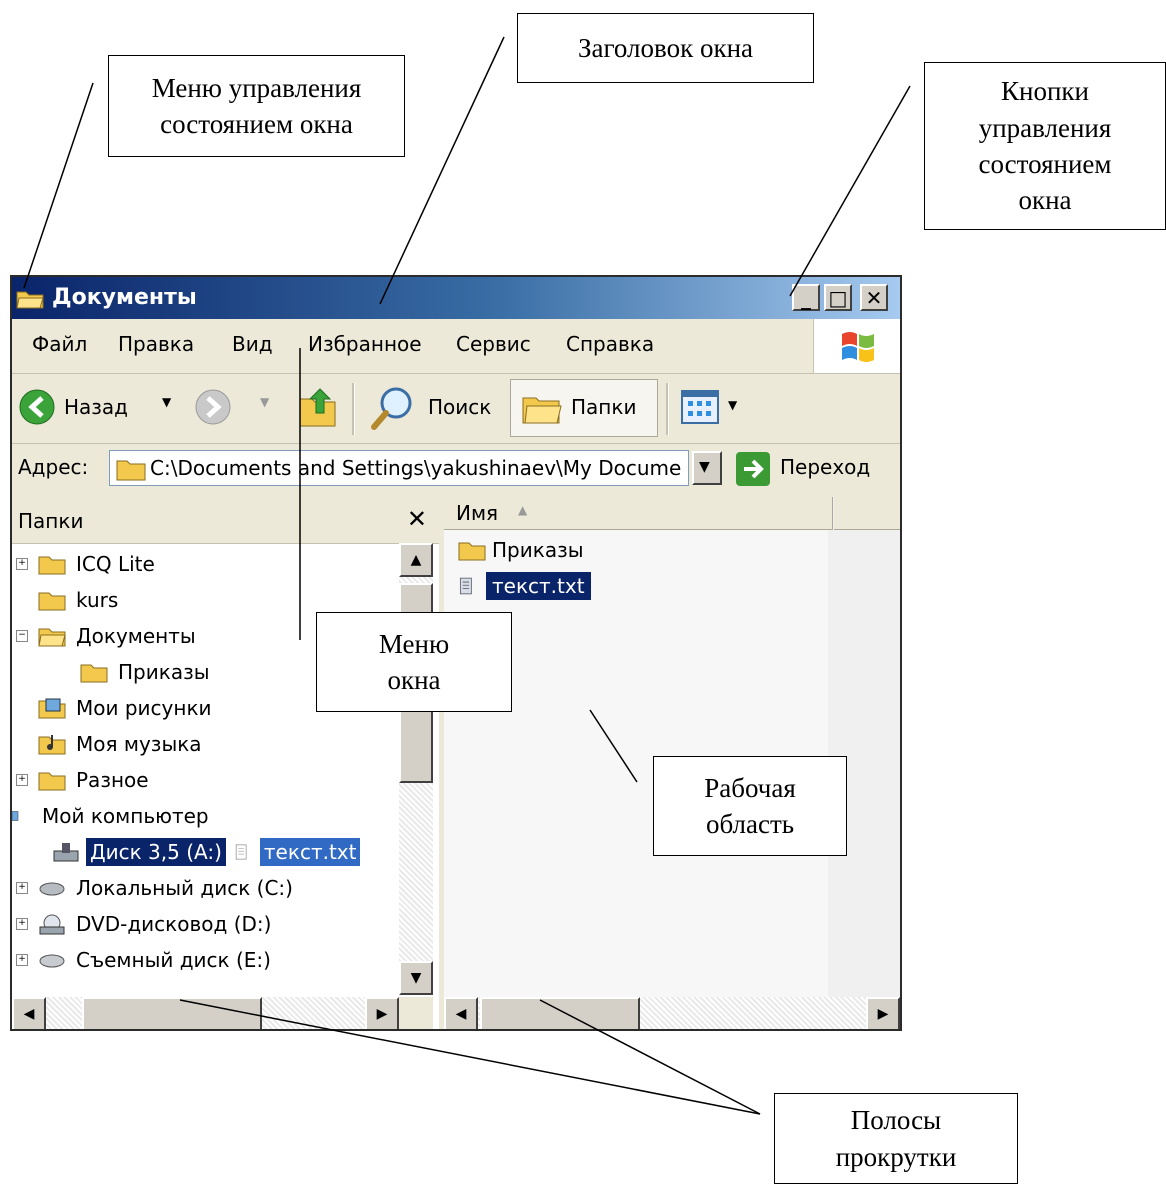 This screenshot has width=1166, height=1184. I want to click on address-label: Адрес:, so click(53, 467).